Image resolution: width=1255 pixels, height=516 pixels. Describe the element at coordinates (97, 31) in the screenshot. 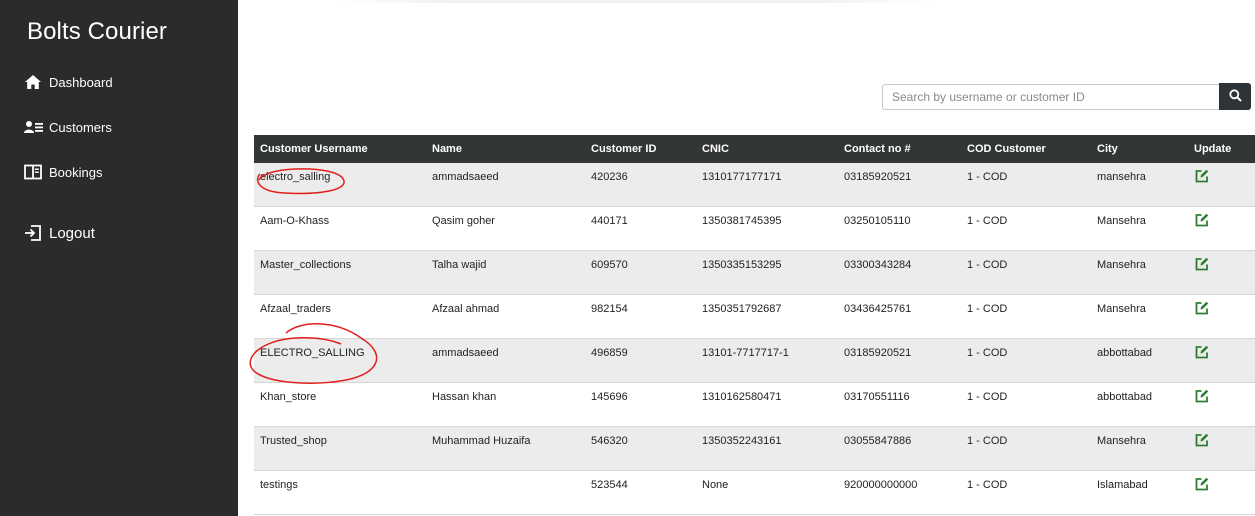

I see `brand-title: Bolts Courier` at that location.